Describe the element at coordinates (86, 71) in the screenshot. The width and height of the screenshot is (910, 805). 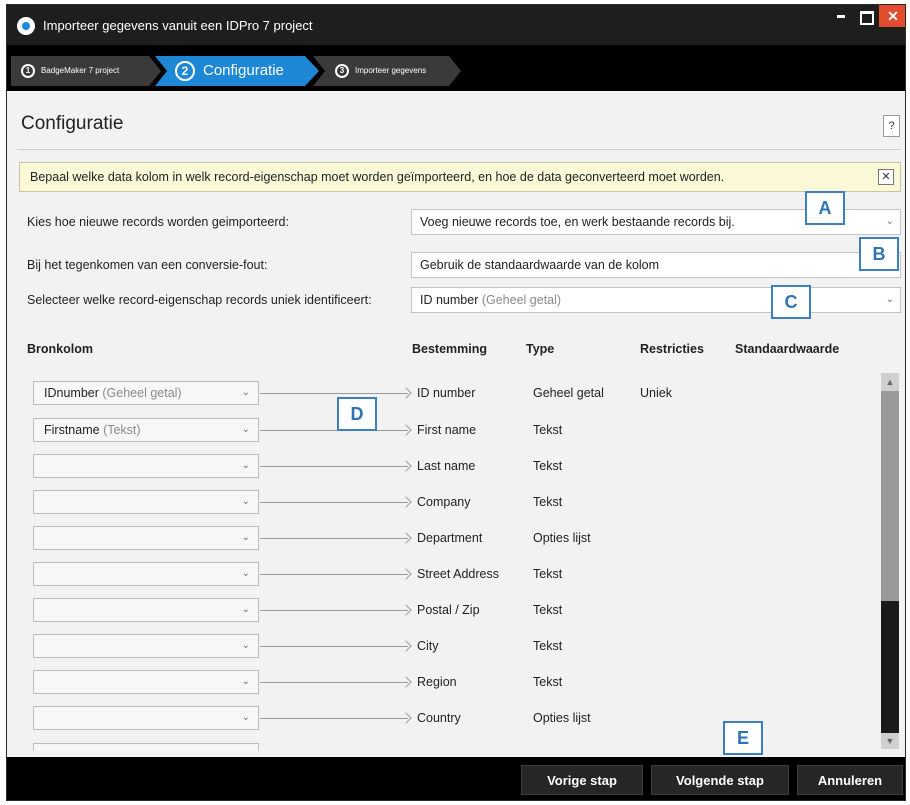
I see `step-badgemaker-project: 1 BadgeMaker 7 project` at that location.